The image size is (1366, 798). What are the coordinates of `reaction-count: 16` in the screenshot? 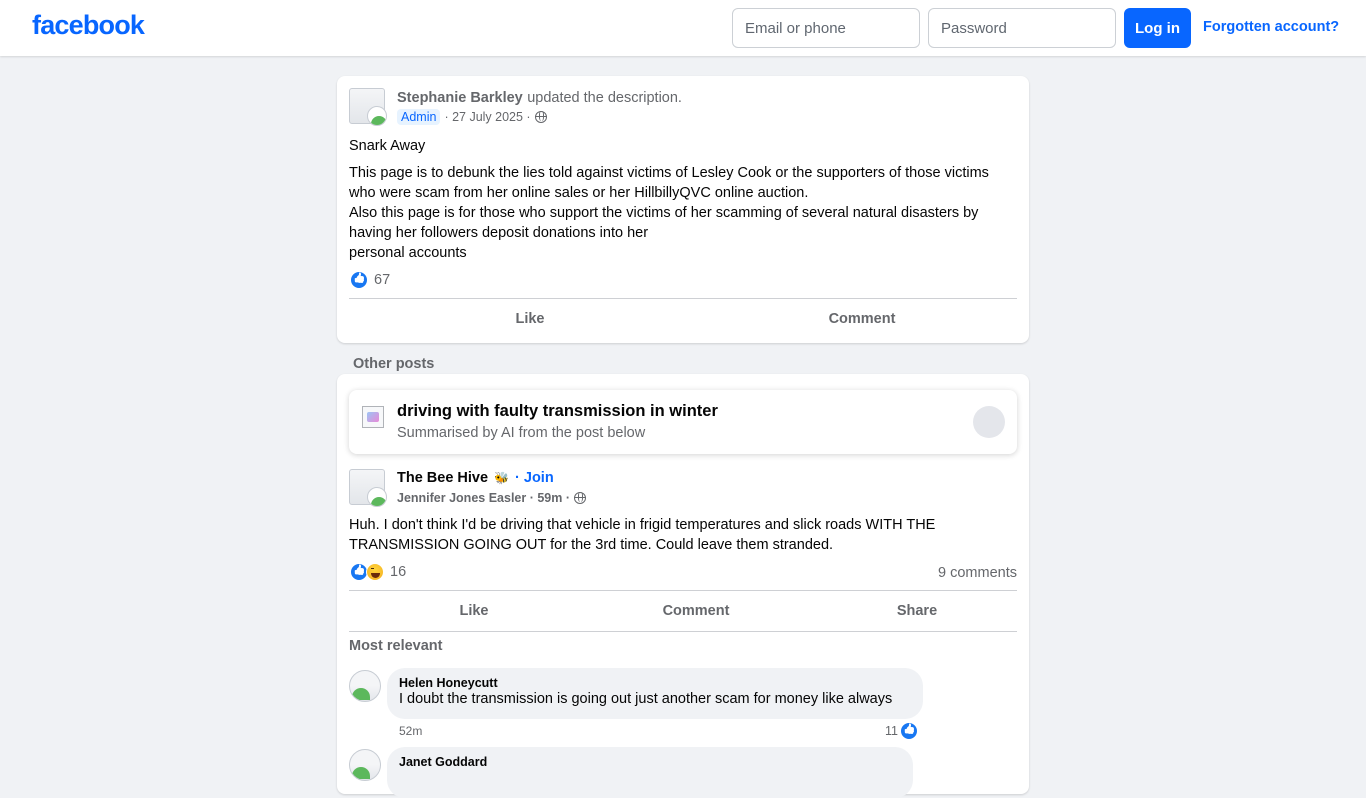 It's located at (398, 572).